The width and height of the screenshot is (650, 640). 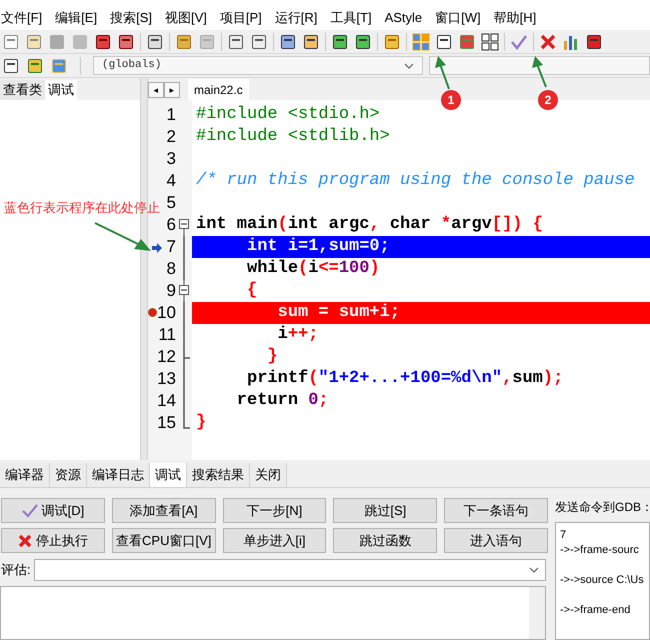 I want to click on tiles-icon, so click(x=490, y=41).